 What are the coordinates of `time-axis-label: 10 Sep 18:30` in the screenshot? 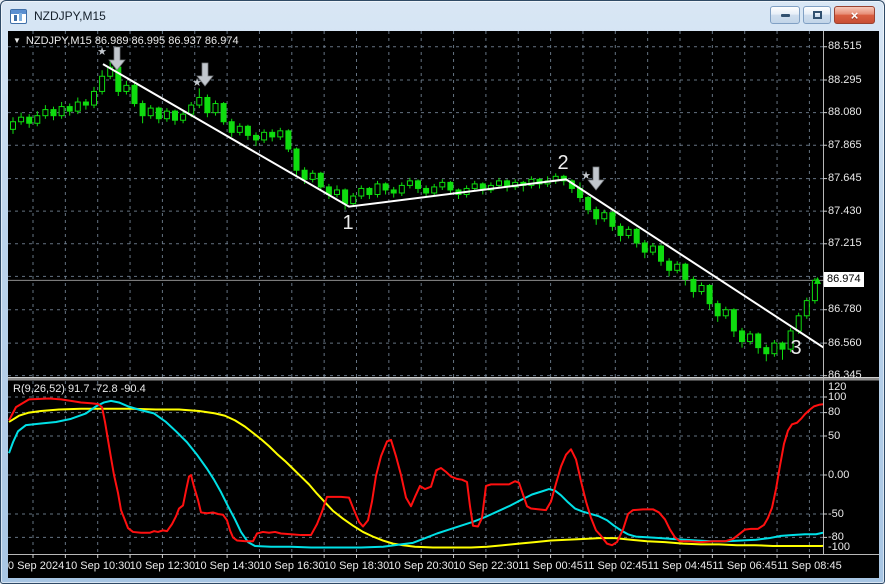 It's located at (356, 566).